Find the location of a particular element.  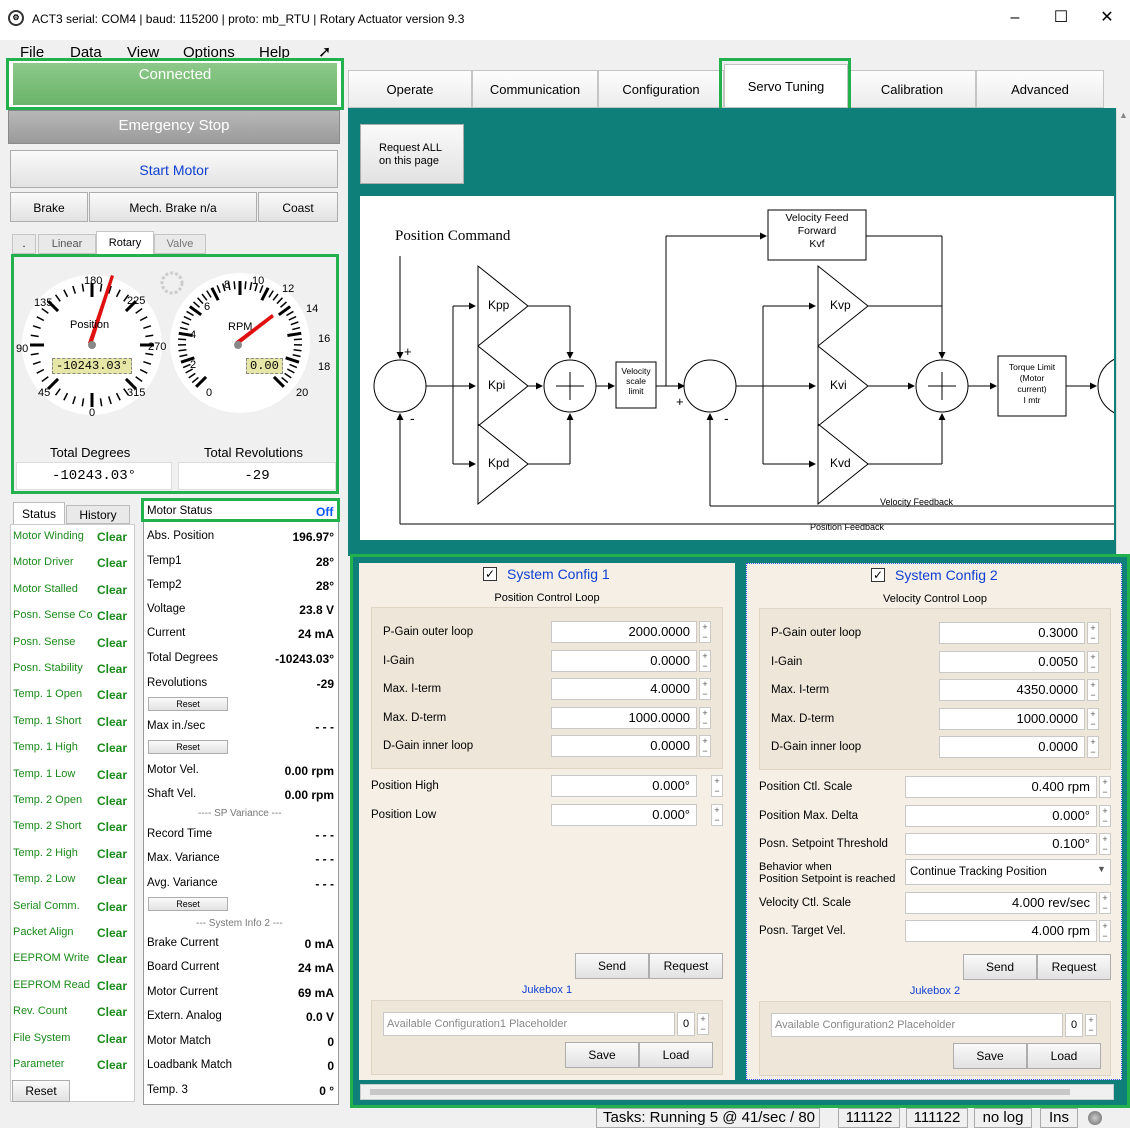

tab-valve: Valve is located at coordinates (180, 244).